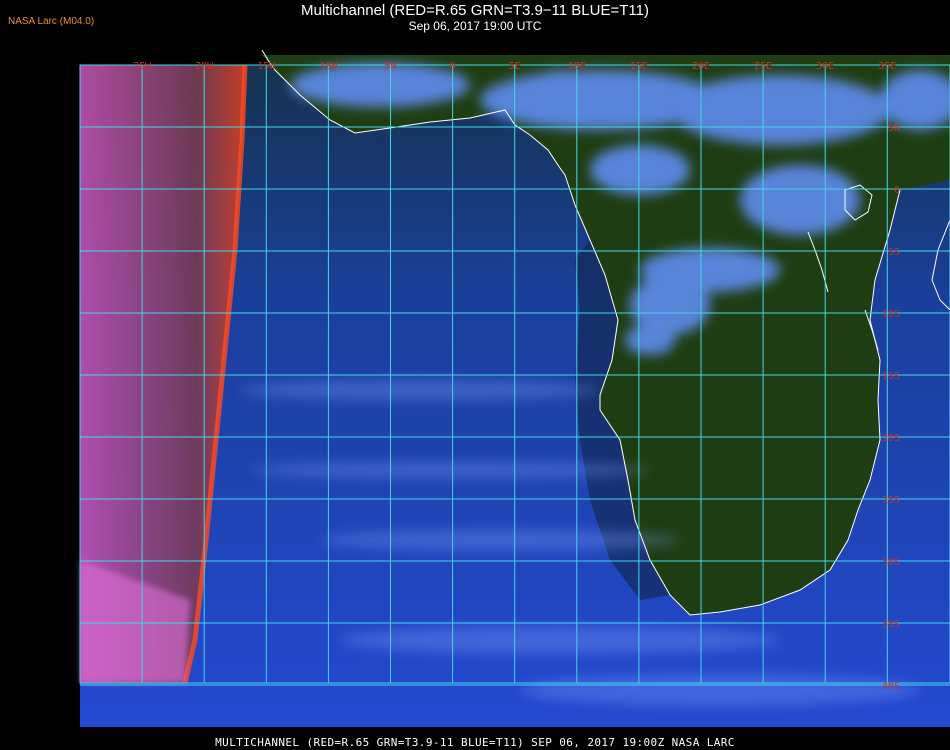 The width and height of the screenshot is (950, 750). What do you see at coordinates (891, 500) in the screenshot?
I see `lat-label: 25S` at bounding box center [891, 500].